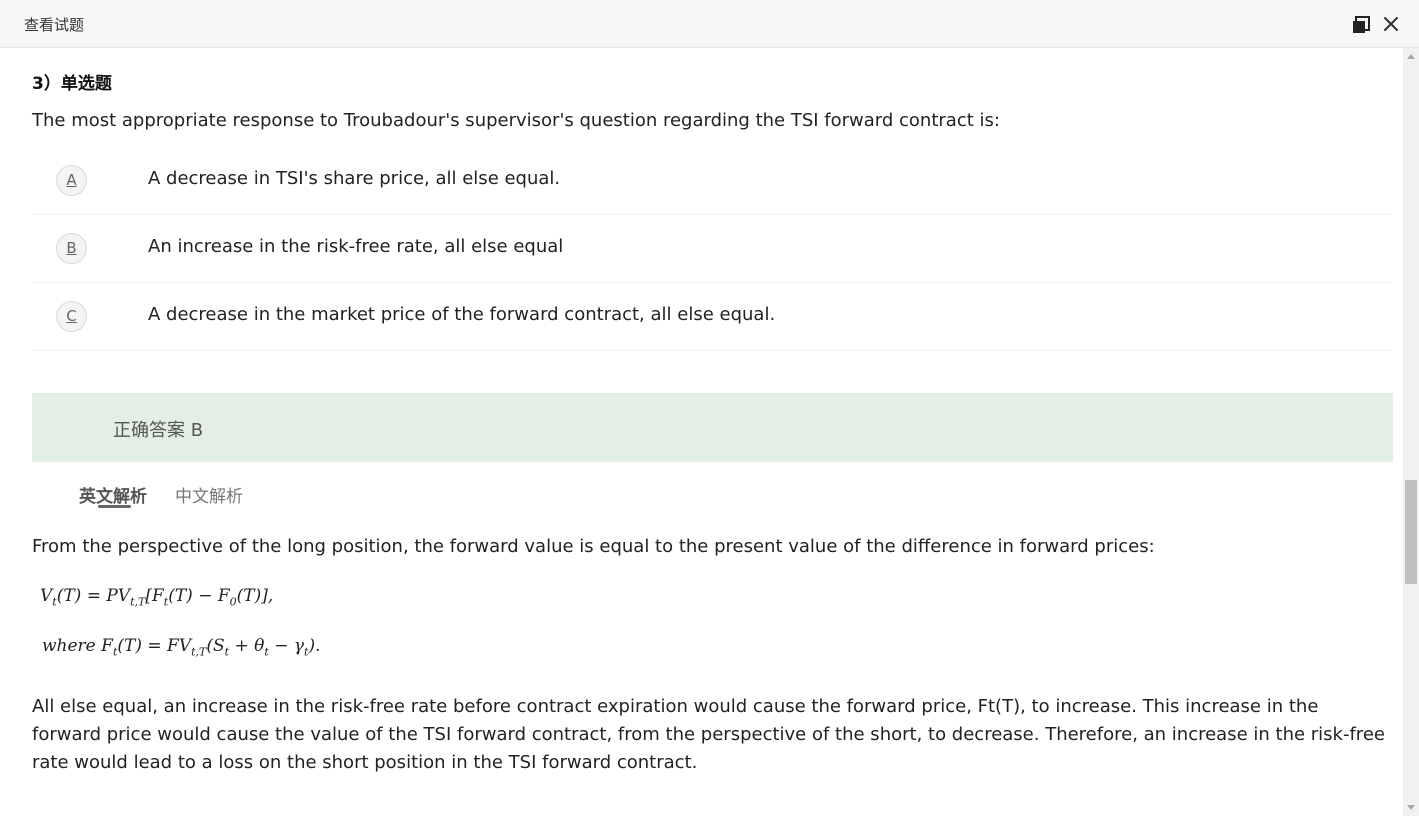  Describe the element at coordinates (1411, 432) in the screenshot. I see `vertical-scrollbar` at that location.